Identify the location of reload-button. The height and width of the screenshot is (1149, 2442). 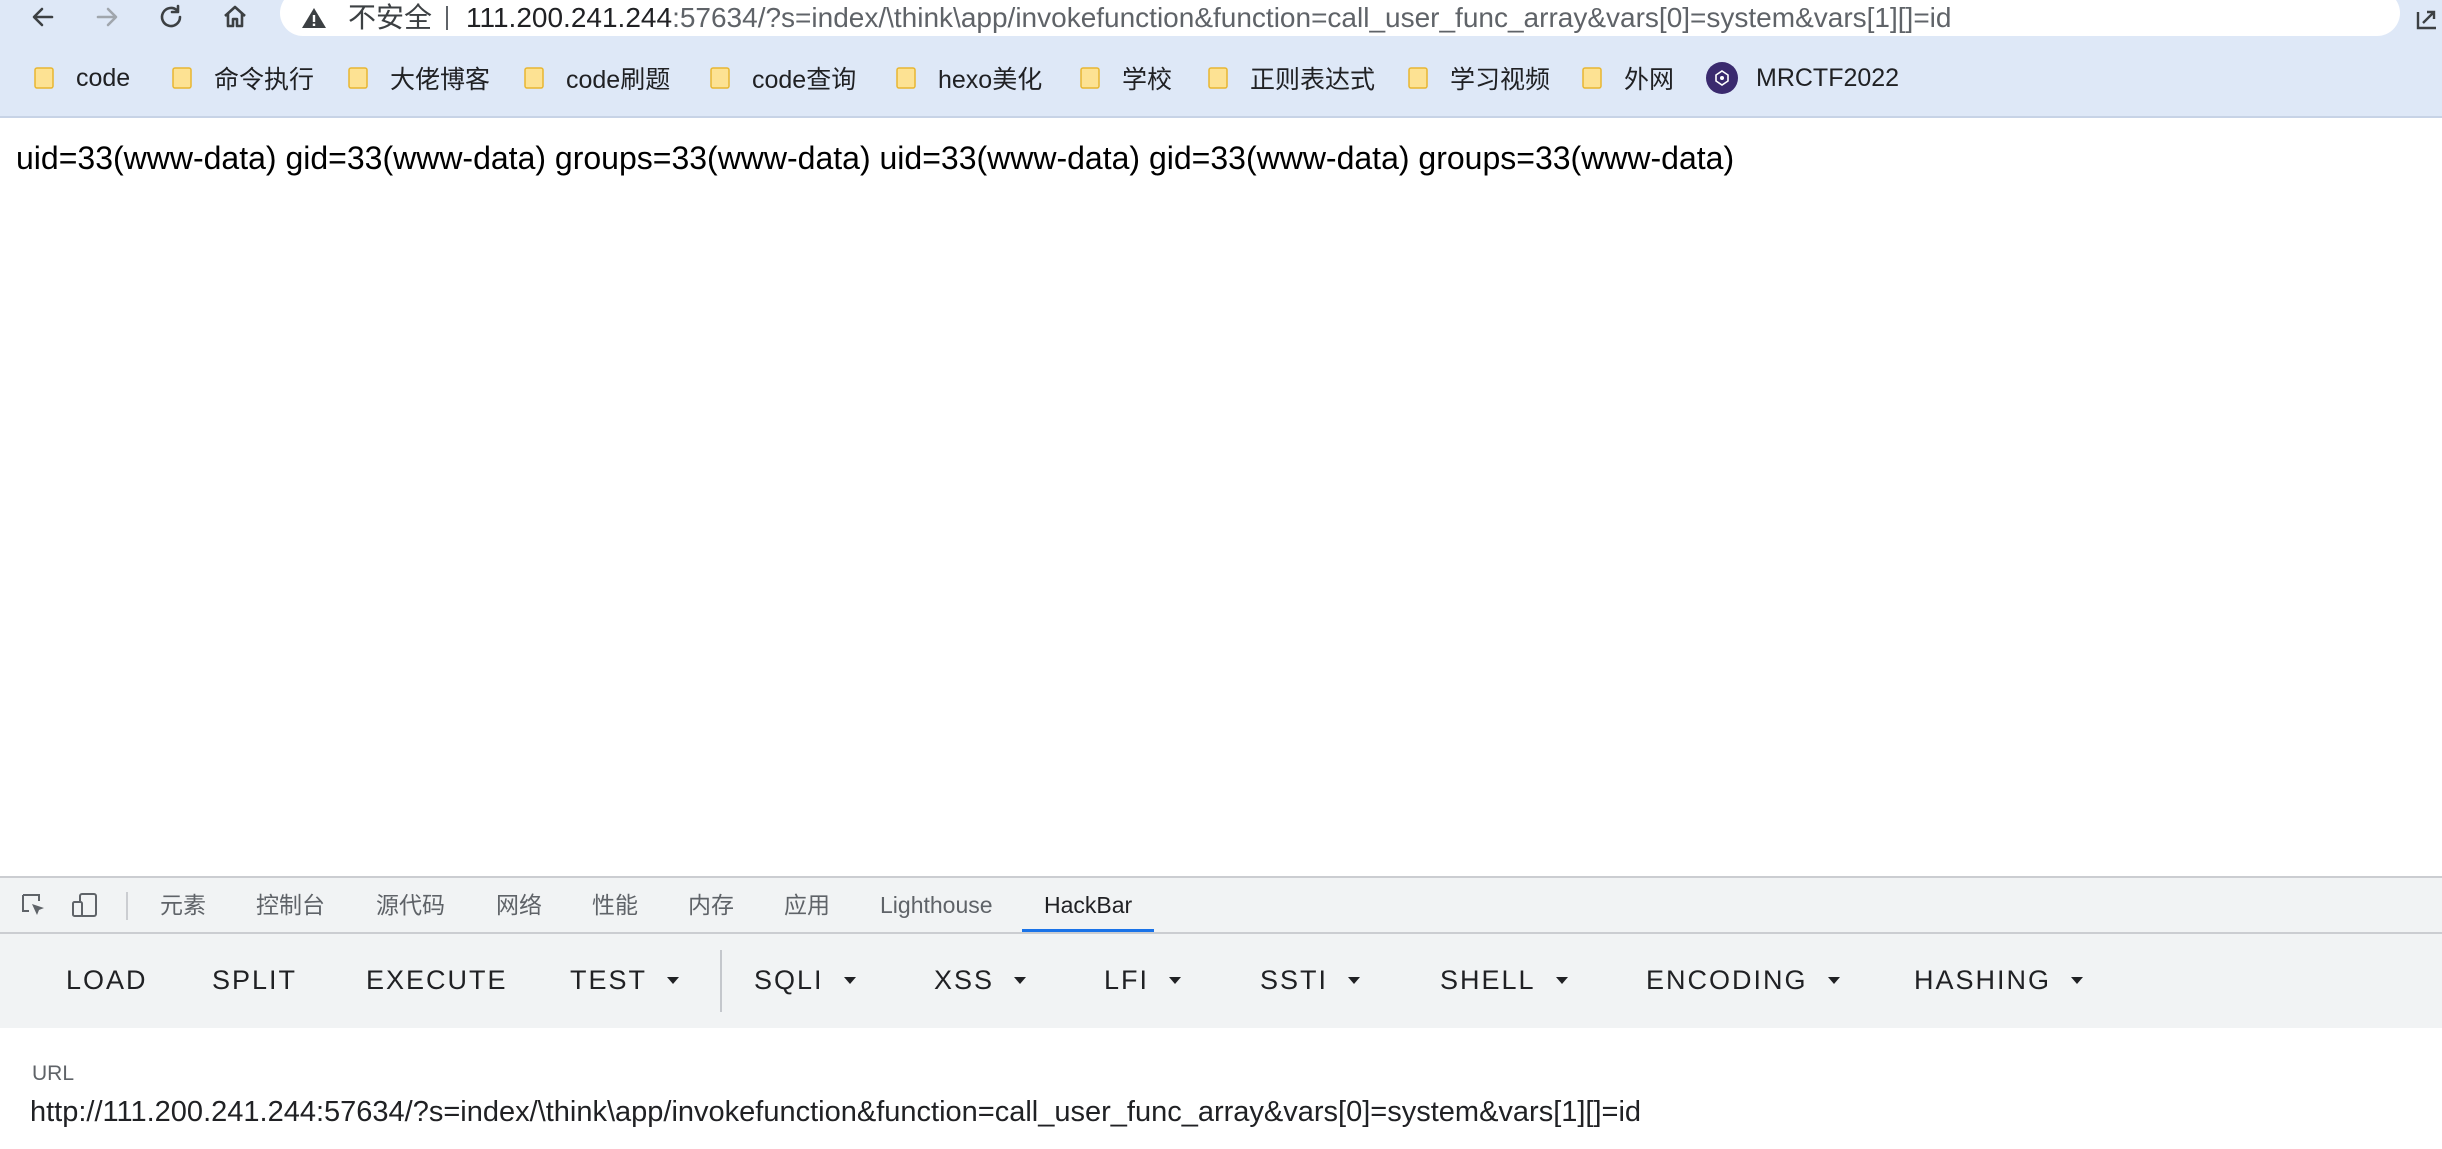
(171, 17).